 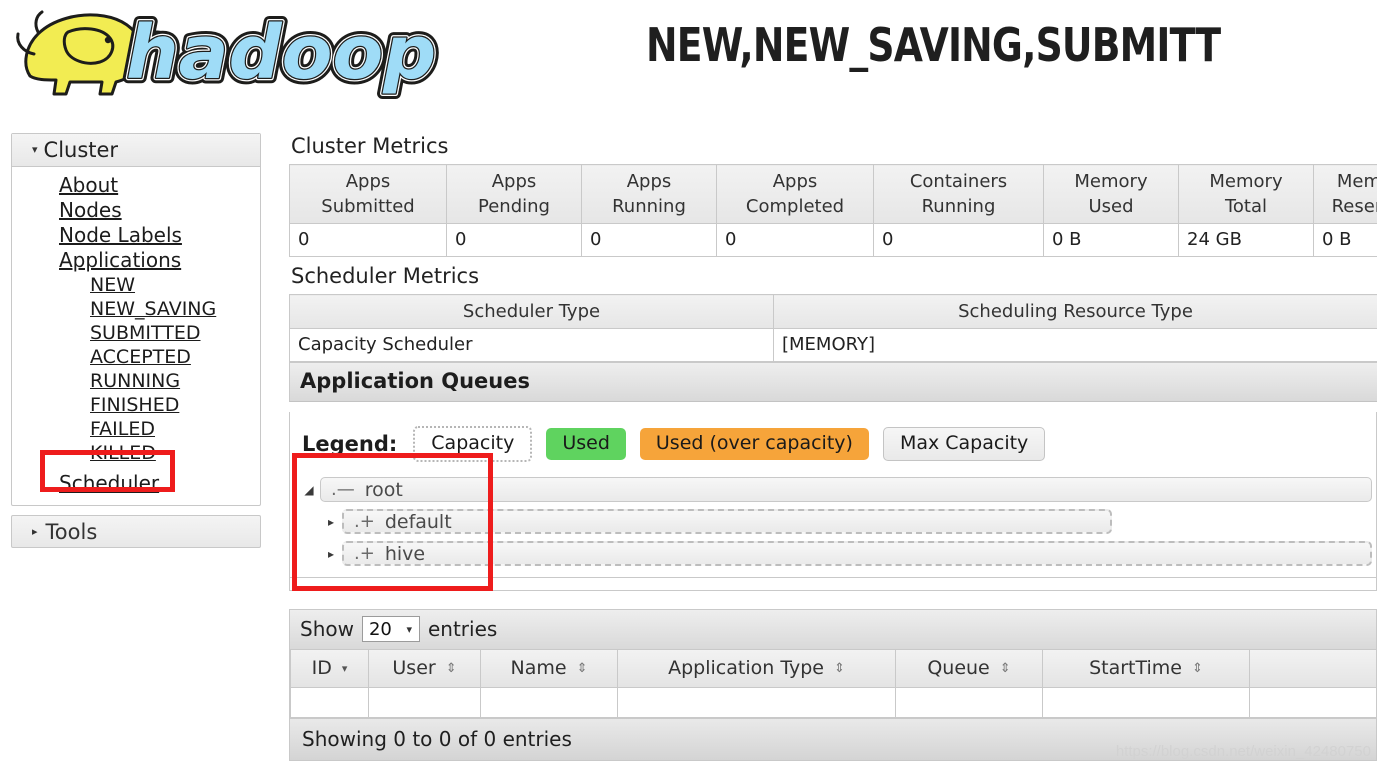 What do you see at coordinates (1345, 240) in the screenshot?
I see `cell-memory-reserved: 0 B` at bounding box center [1345, 240].